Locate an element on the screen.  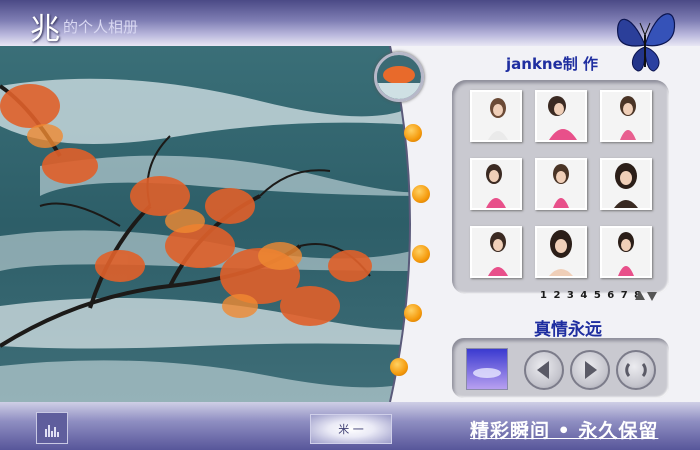
current-image-icon is located at coordinates (487, 369).